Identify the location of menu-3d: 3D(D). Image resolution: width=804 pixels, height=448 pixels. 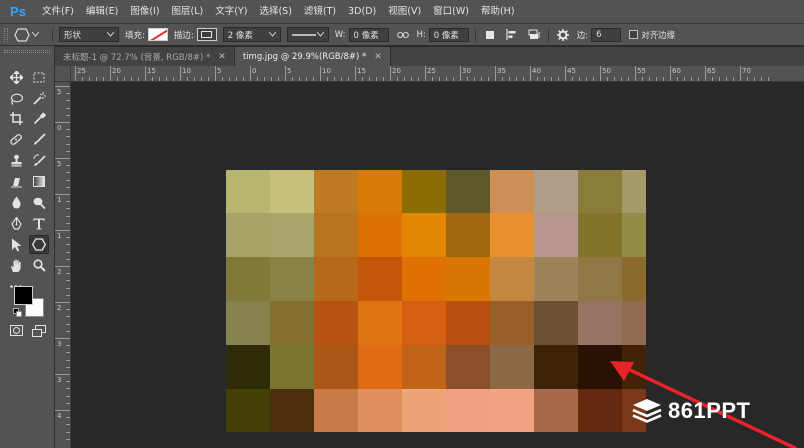
(362, 12).